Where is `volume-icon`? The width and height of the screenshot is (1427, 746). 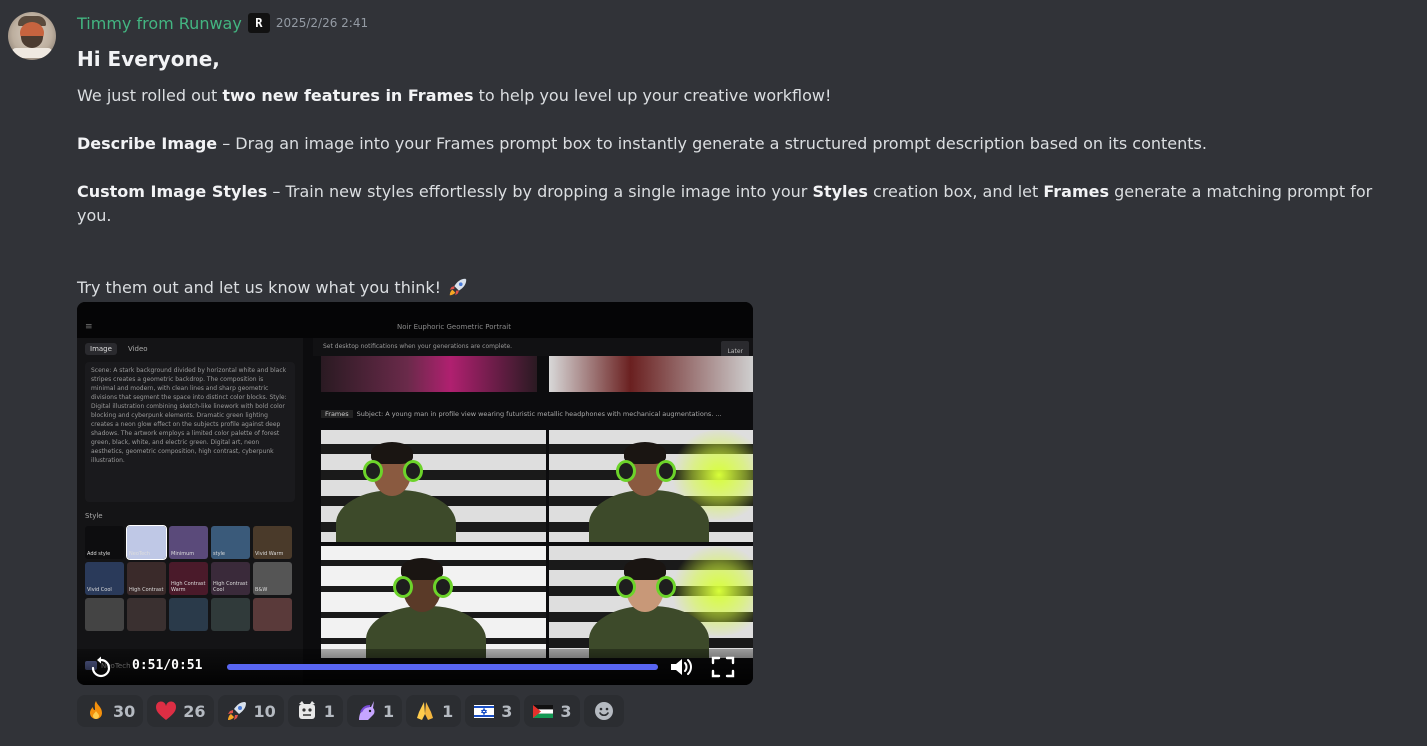 volume-icon is located at coordinates (682, 667).